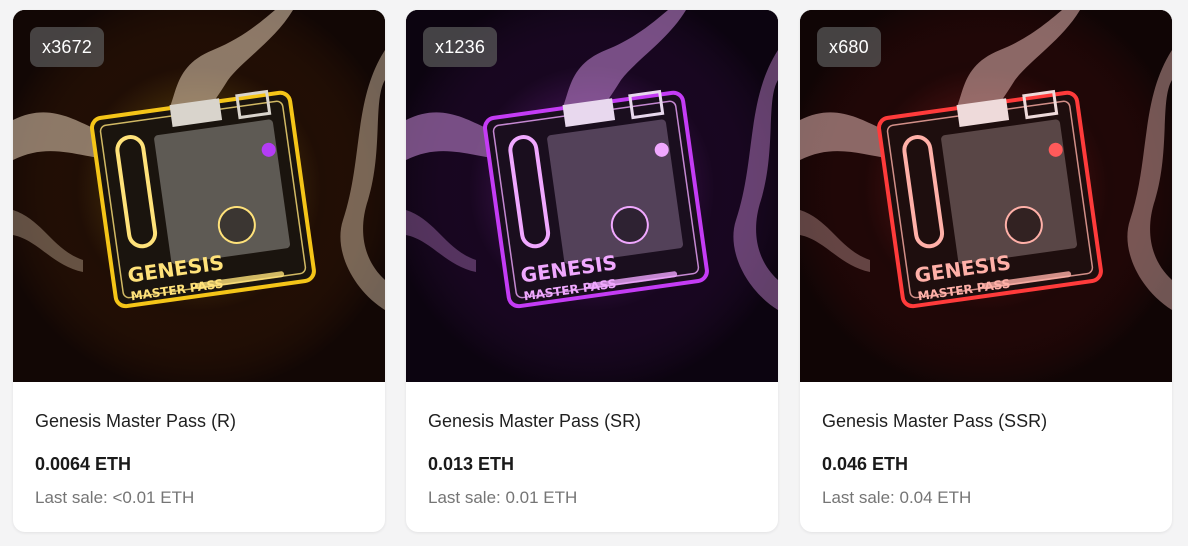 Image resolution: width=1188 pixels, height=546 pixels. I want to click on edition-count-badge: x1236, so click(460, 47).